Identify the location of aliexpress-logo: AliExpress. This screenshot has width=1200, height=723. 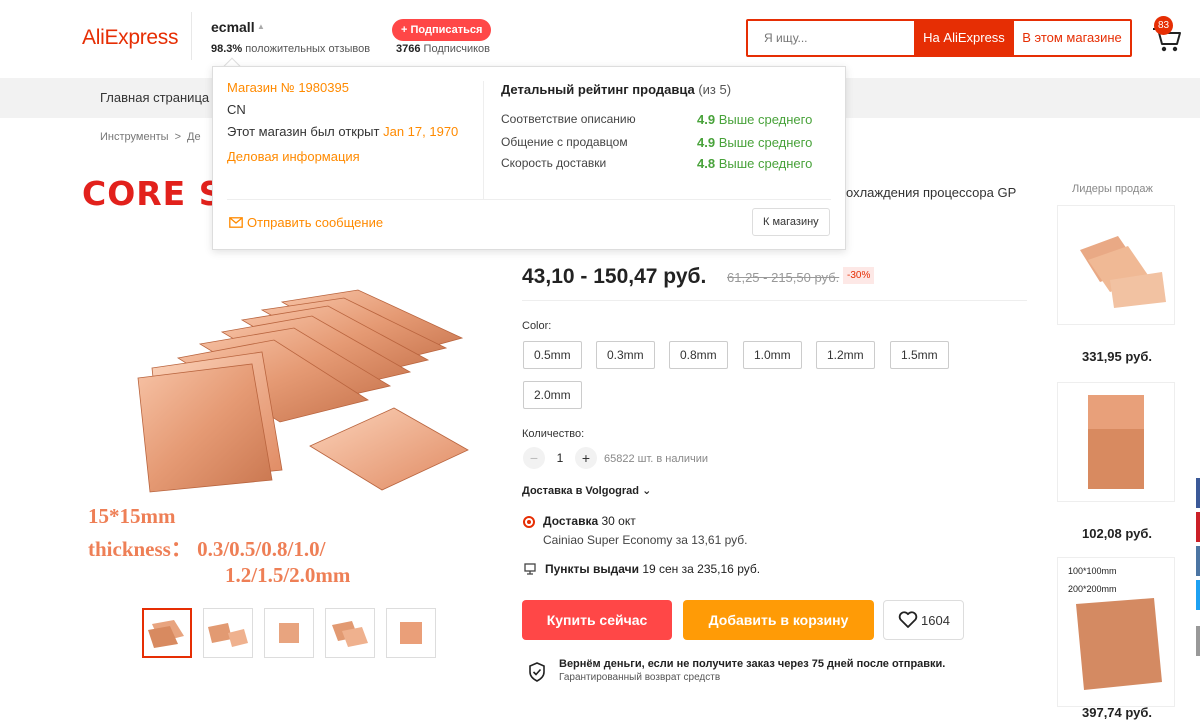
(130, 38).